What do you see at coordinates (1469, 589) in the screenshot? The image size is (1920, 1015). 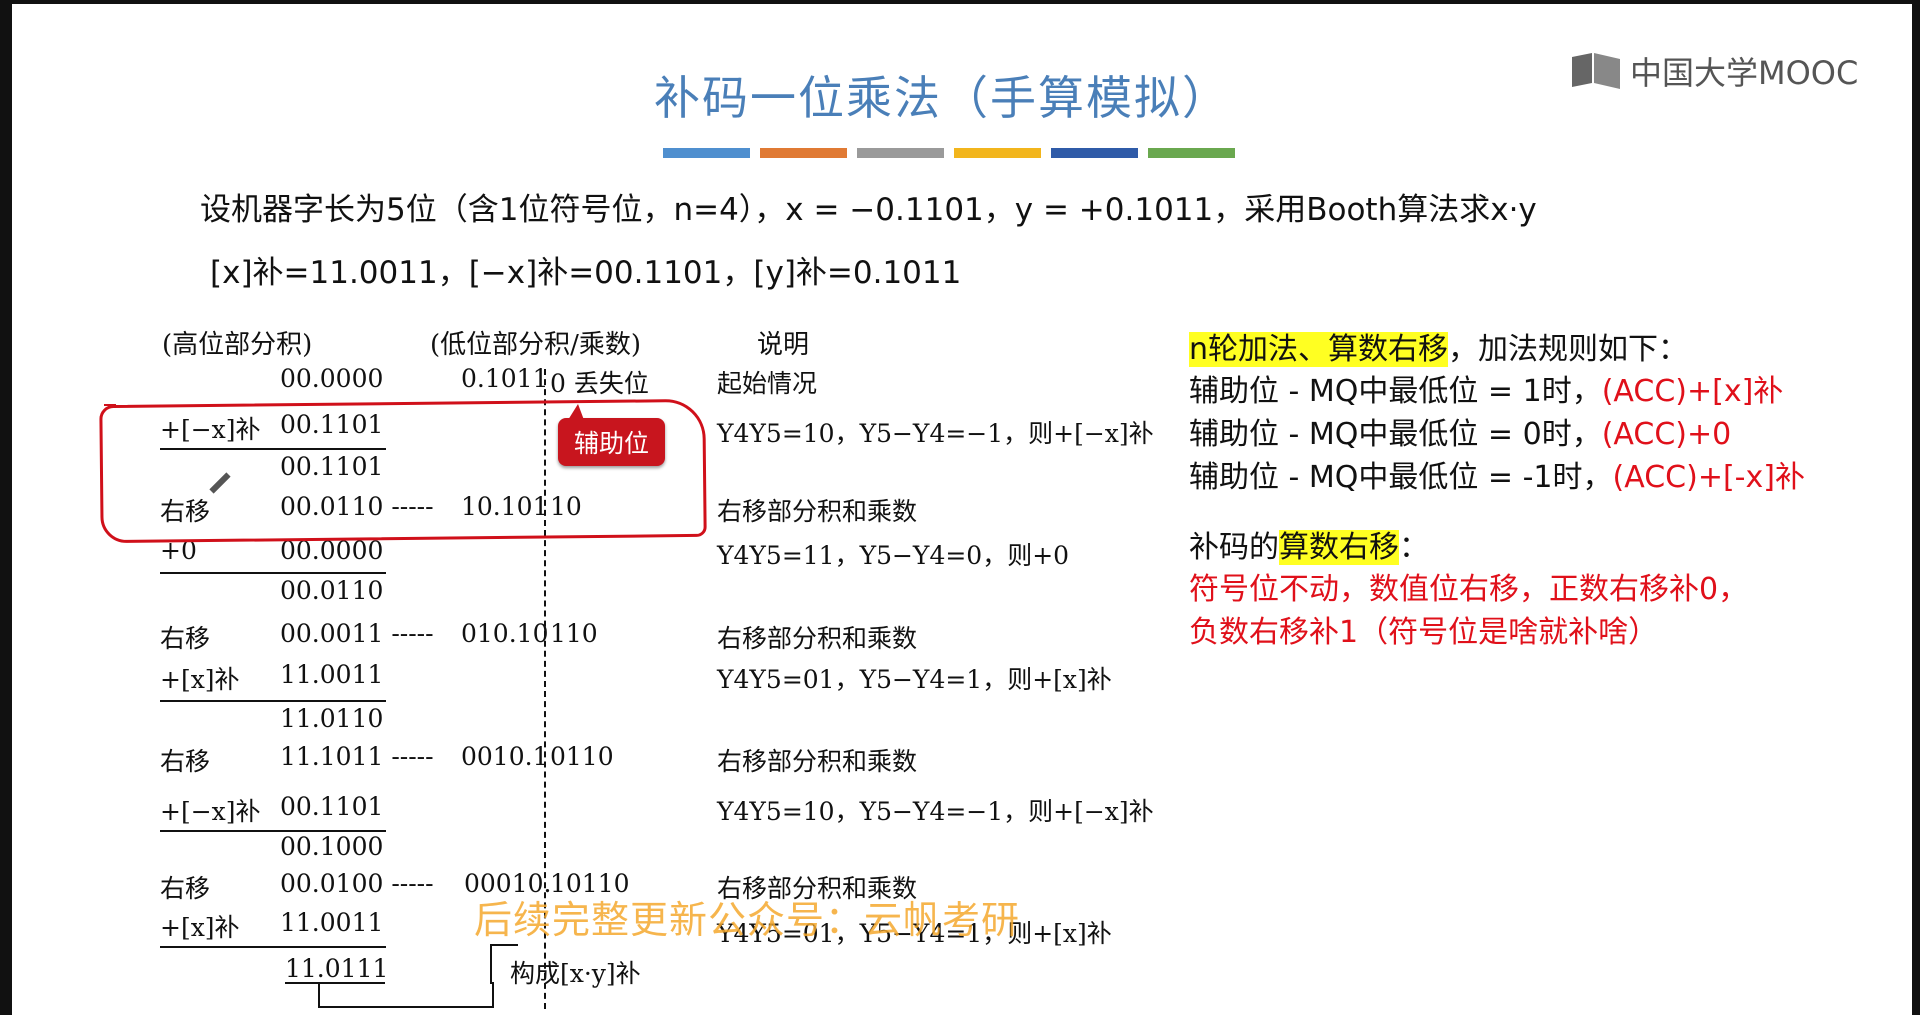 I see `shift-description-1: 符号位不动，数值位右移，正数右移补0，` at bounding box center [1469, 589].